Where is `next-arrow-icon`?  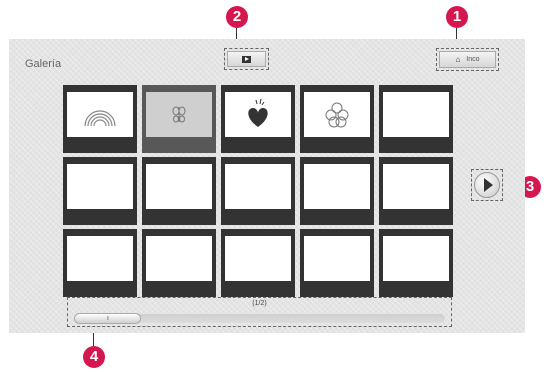
next-arrow-icon is located at coordinates (488, 185).